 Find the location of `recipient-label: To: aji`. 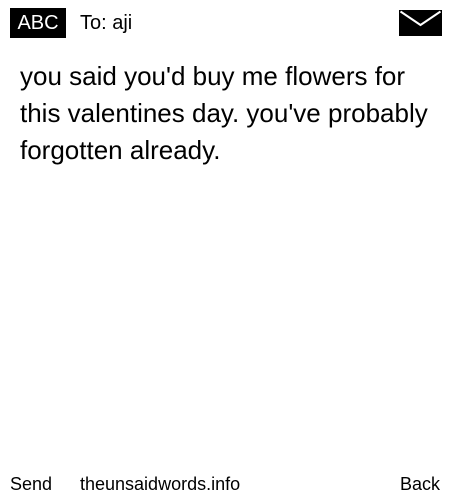

recipient-label: To: aji is located at coordinates (106, 23).